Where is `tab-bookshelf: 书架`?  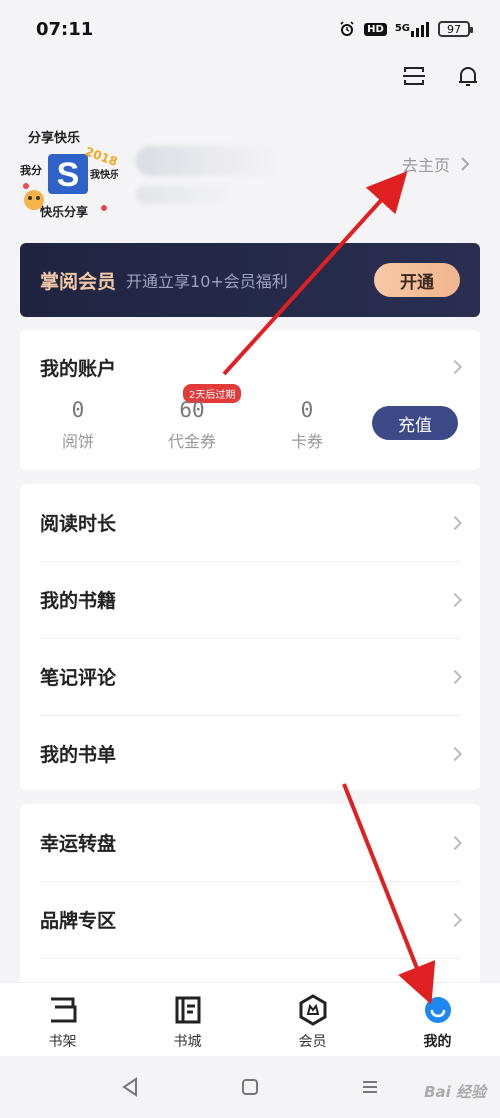
tab-bookshelf: 书架 is located at coordinates (62, 1019).